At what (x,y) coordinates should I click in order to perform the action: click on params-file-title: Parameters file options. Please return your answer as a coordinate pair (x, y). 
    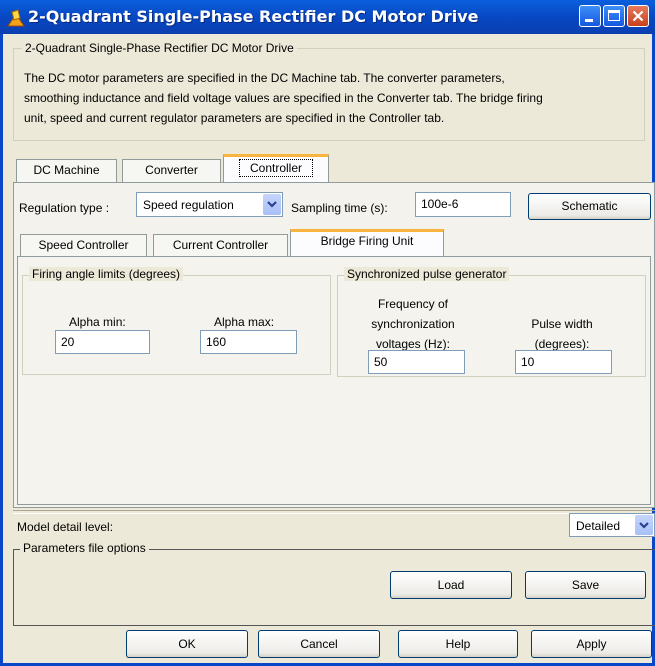
    Looking at the image, I should click on (84, 548).